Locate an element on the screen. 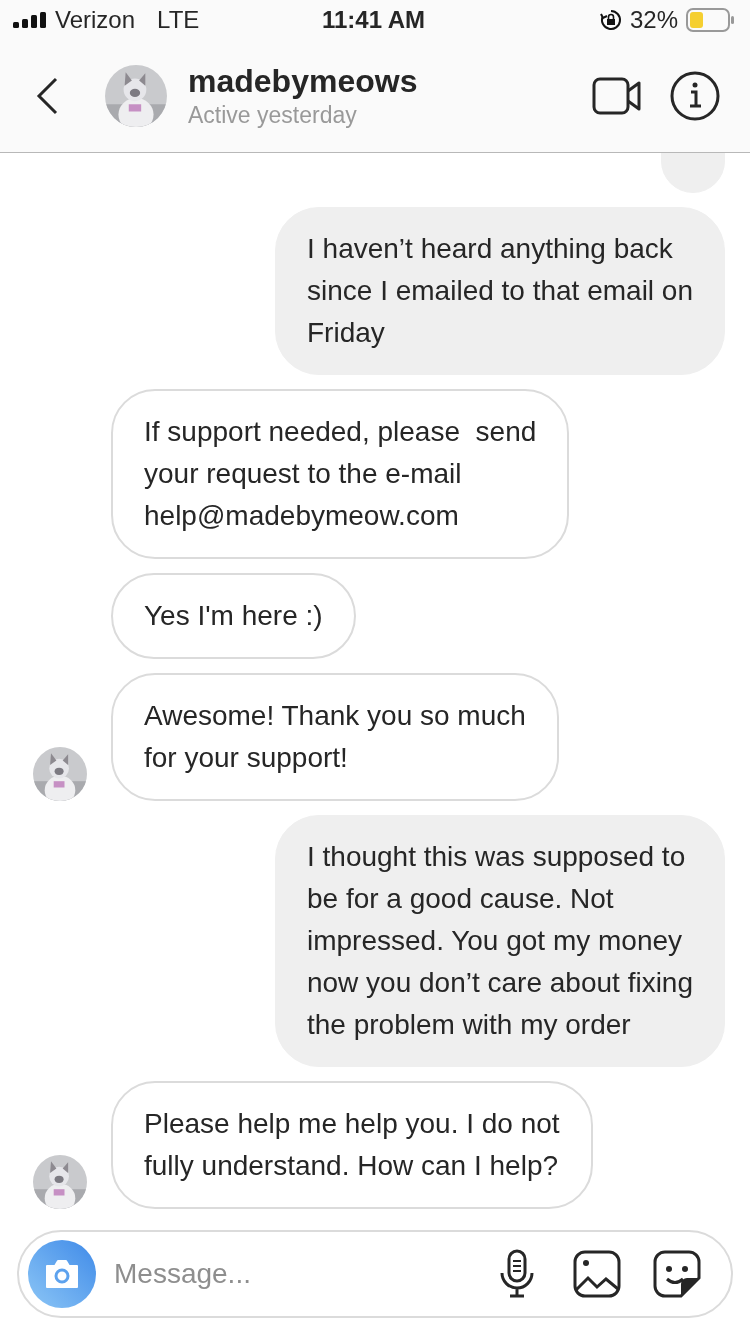 Image resolution: width=750 pixels, height=1334 pixels. clock: 11:41 AM is located at coordinates (373, 20).